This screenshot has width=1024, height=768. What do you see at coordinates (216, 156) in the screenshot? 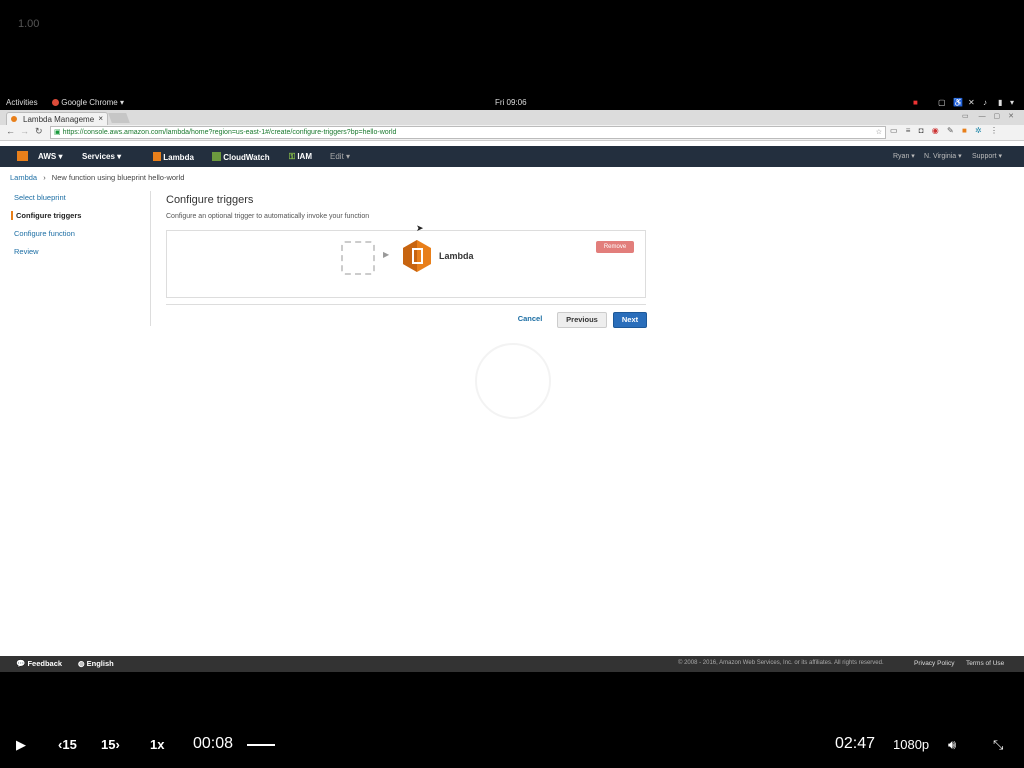
I see `cloudwatch-icon` at bounding box center [216, 156].